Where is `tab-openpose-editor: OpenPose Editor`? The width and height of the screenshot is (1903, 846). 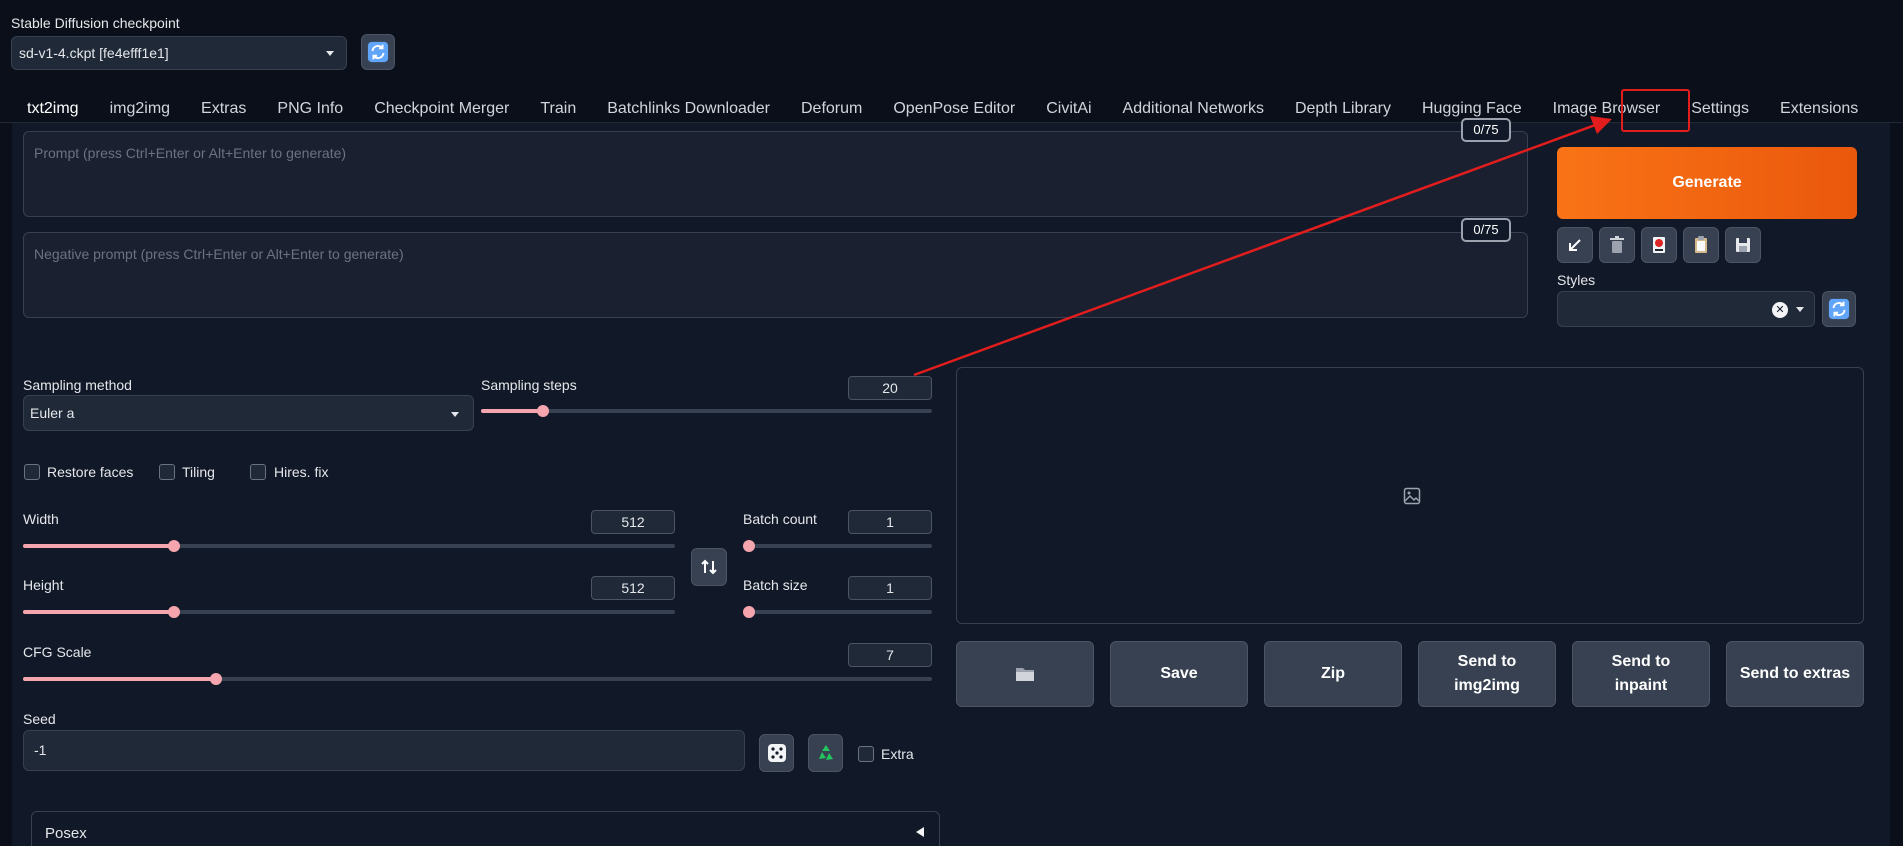 tab-openpose-editor: OpenPose Editor is located at coordinates (954, 108).